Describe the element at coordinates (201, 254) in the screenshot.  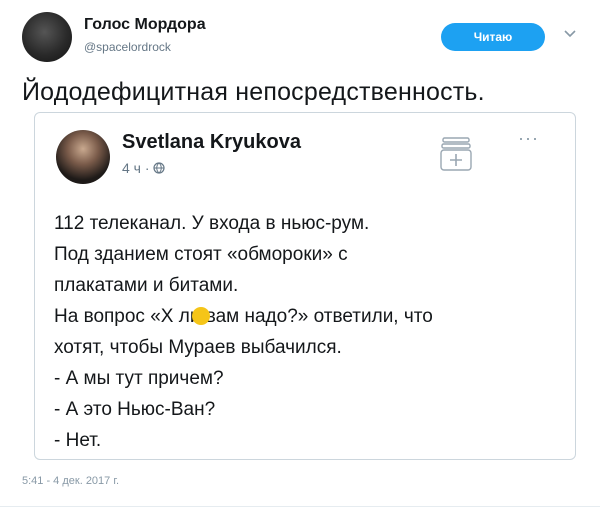
I see `quoted-line: Под зданием стоят «обмороки» с` at that location.